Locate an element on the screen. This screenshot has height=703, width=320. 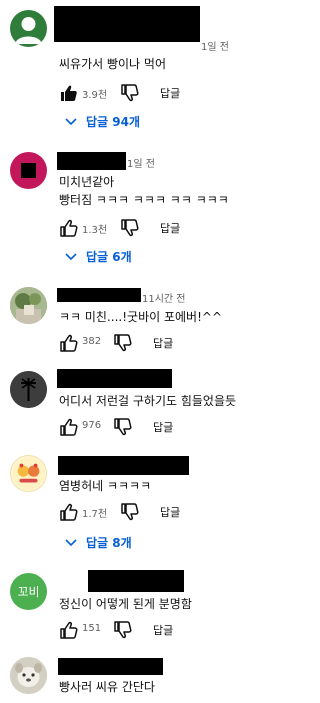
square-icon is located at coordinates (28, 170).